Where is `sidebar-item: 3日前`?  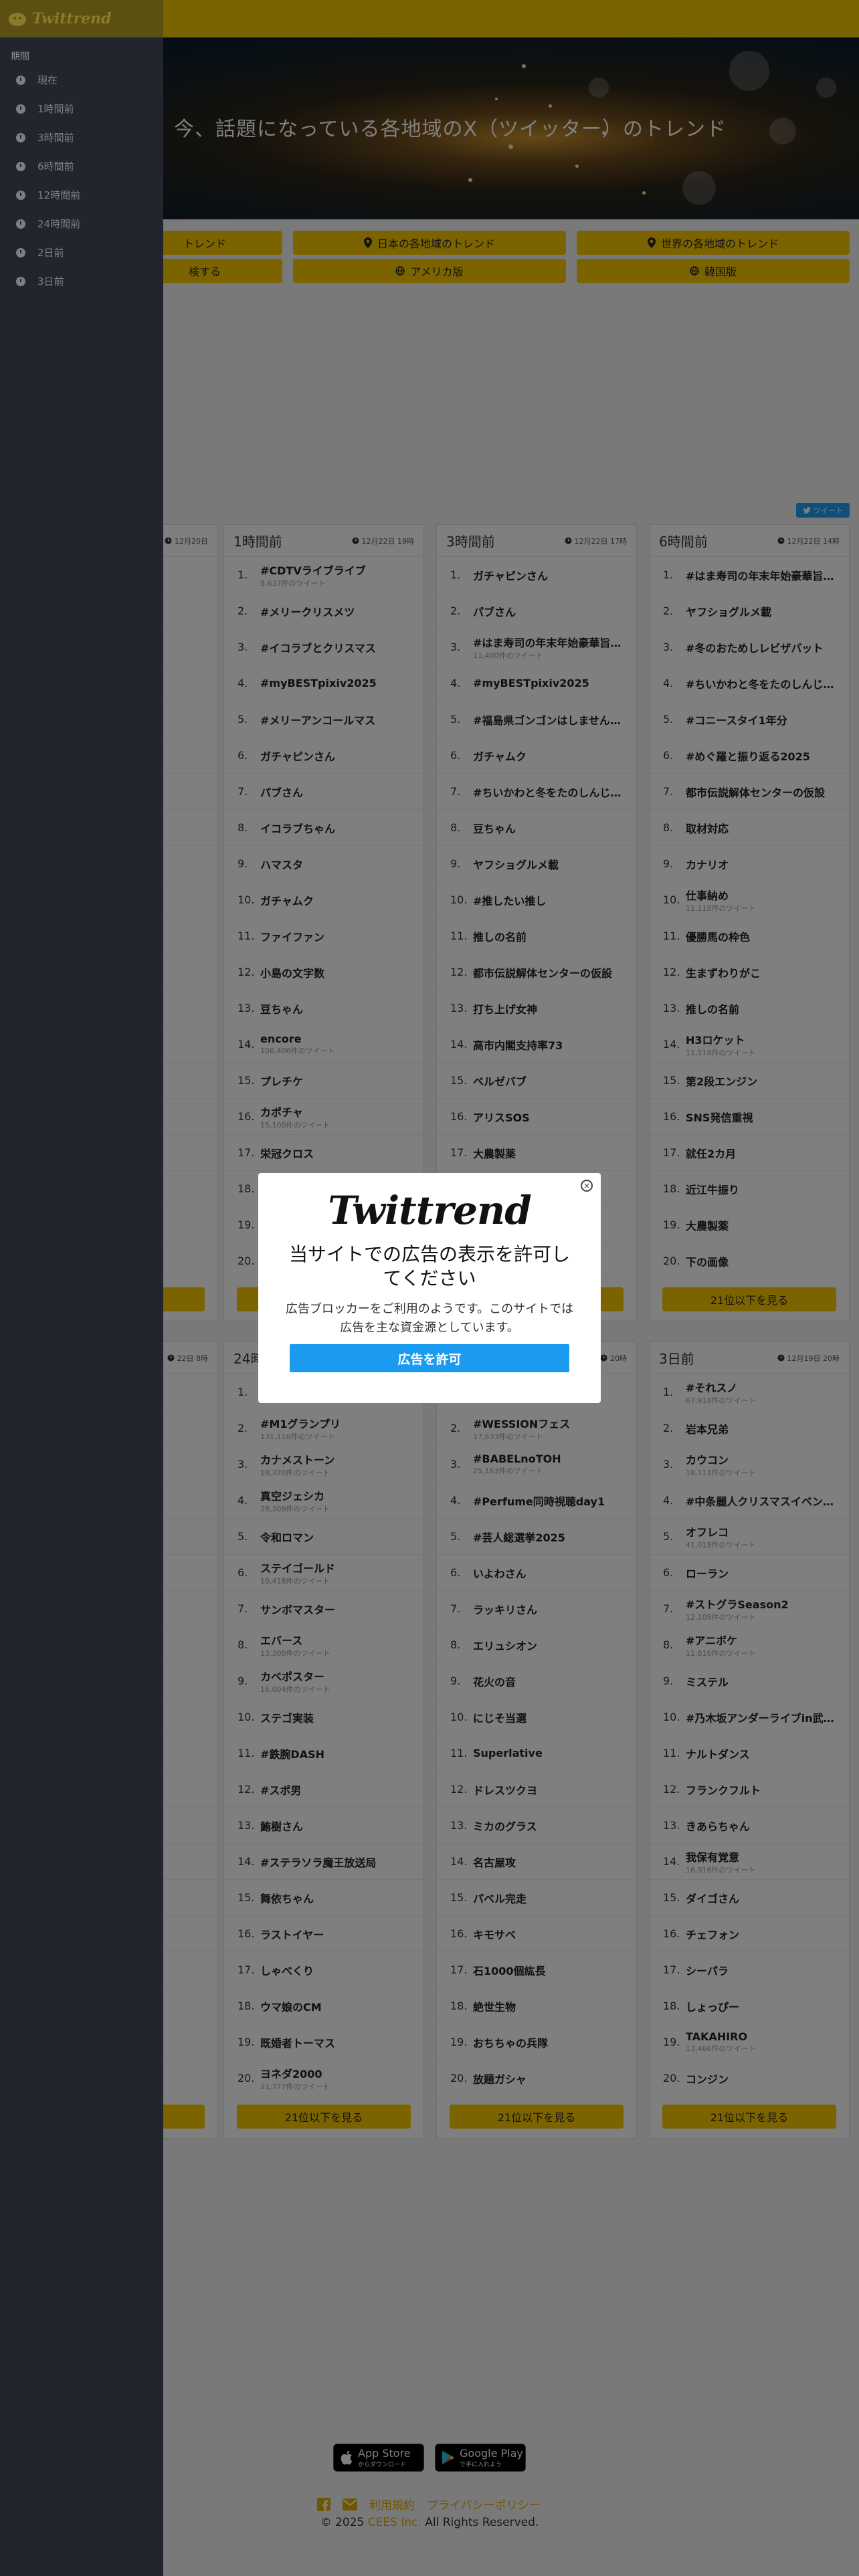
sidebar-item: 3日前 is located at coordinates (81, 281).